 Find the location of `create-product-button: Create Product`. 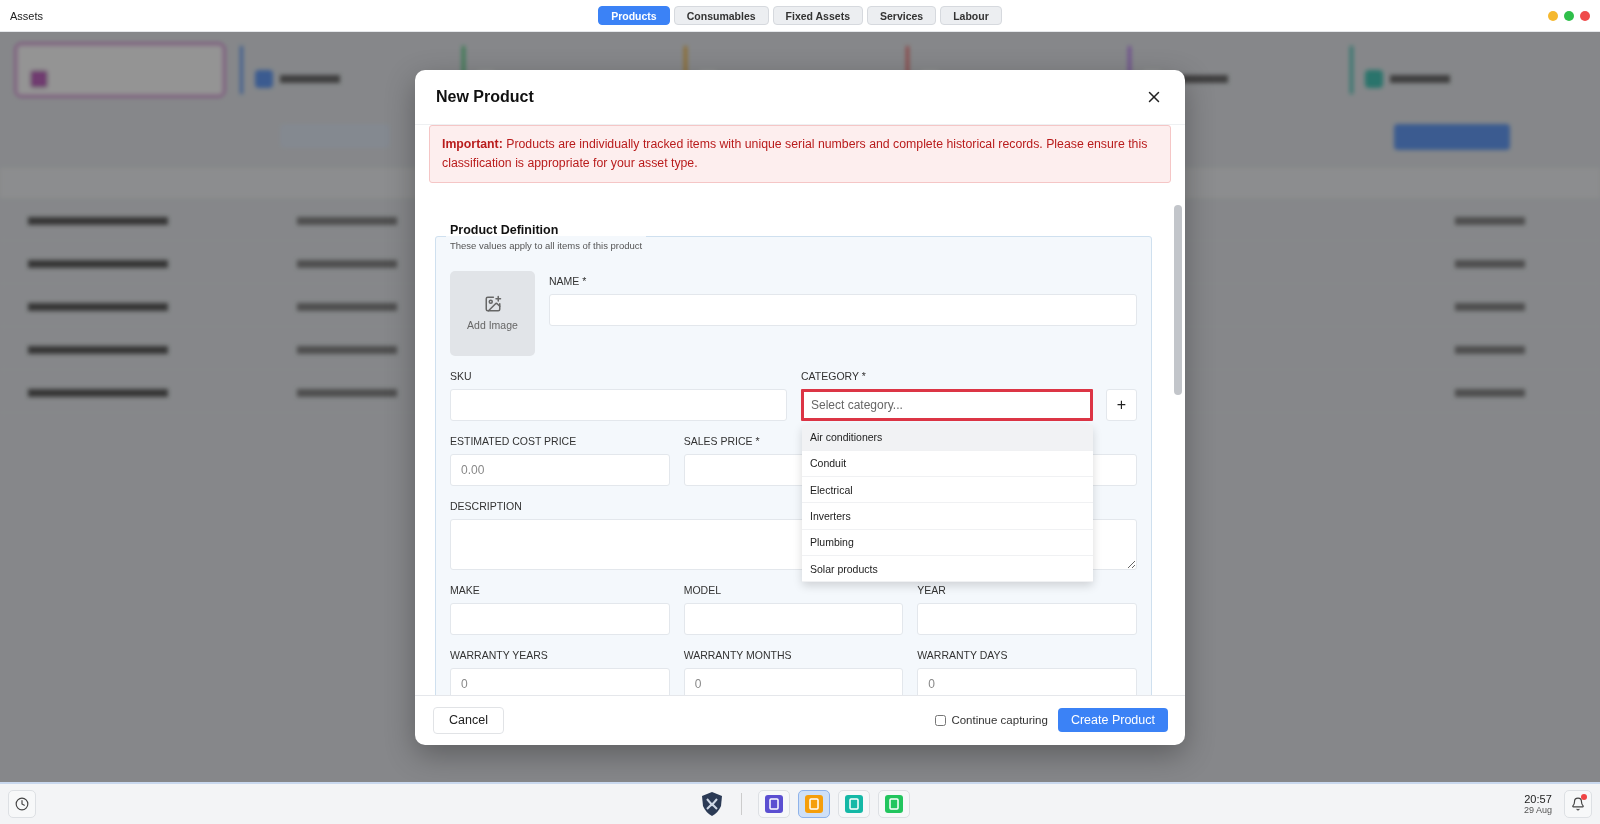

create-product-button: Create Product is located at coordinates (1112, 720).